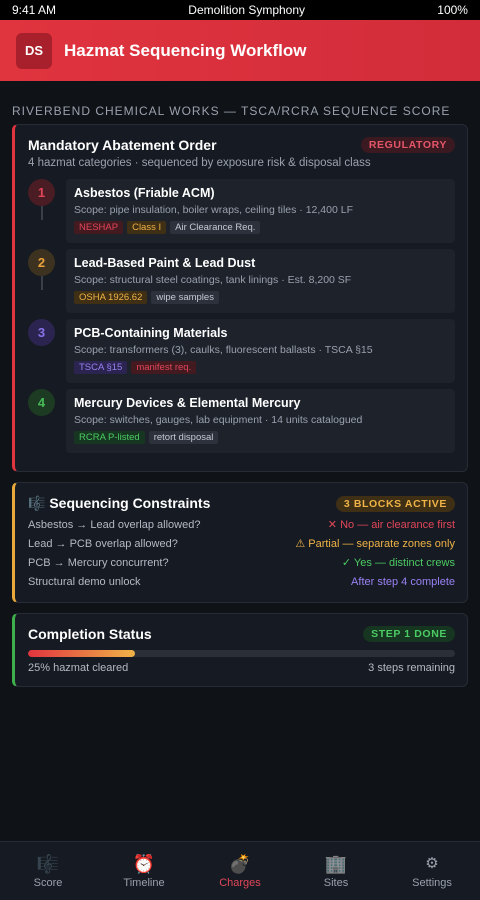 This screenshot has height=900, width=480. Describe the element at coordinates (215, 227) in the screenshot. I see `tag: Air Clearance Req.` at that location.